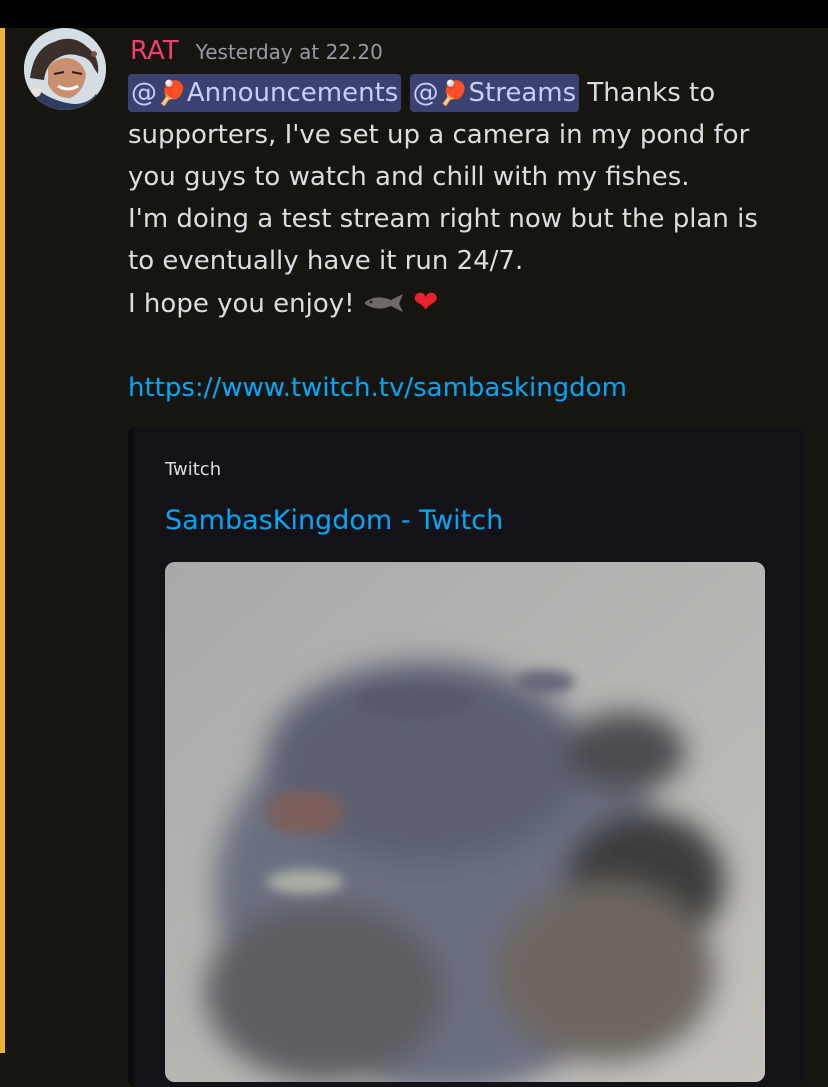  I want to click on avatar-image, so click(65, 69).